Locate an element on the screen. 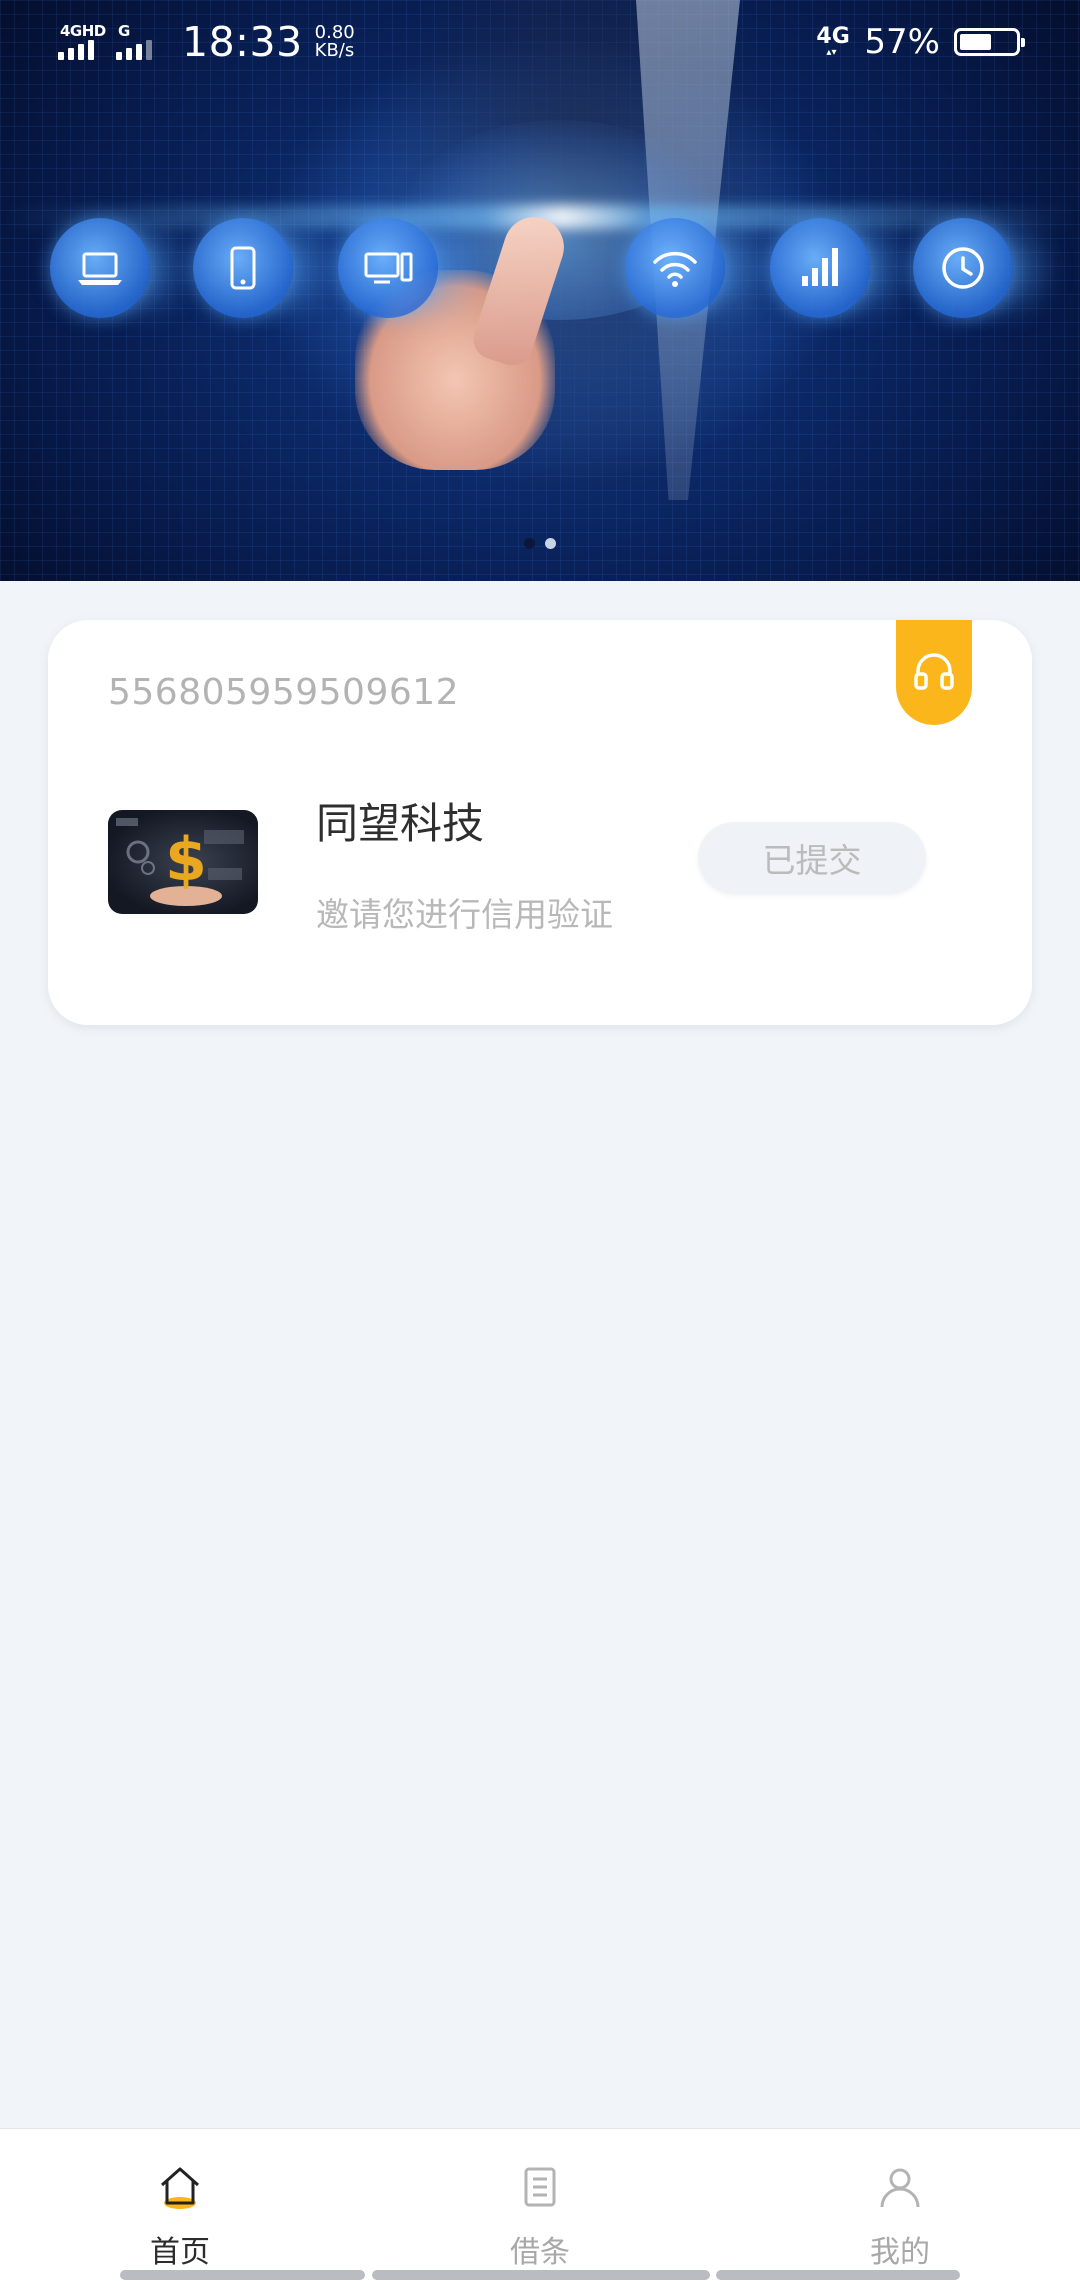  customer-service-button is located at coordinates (934, 672).